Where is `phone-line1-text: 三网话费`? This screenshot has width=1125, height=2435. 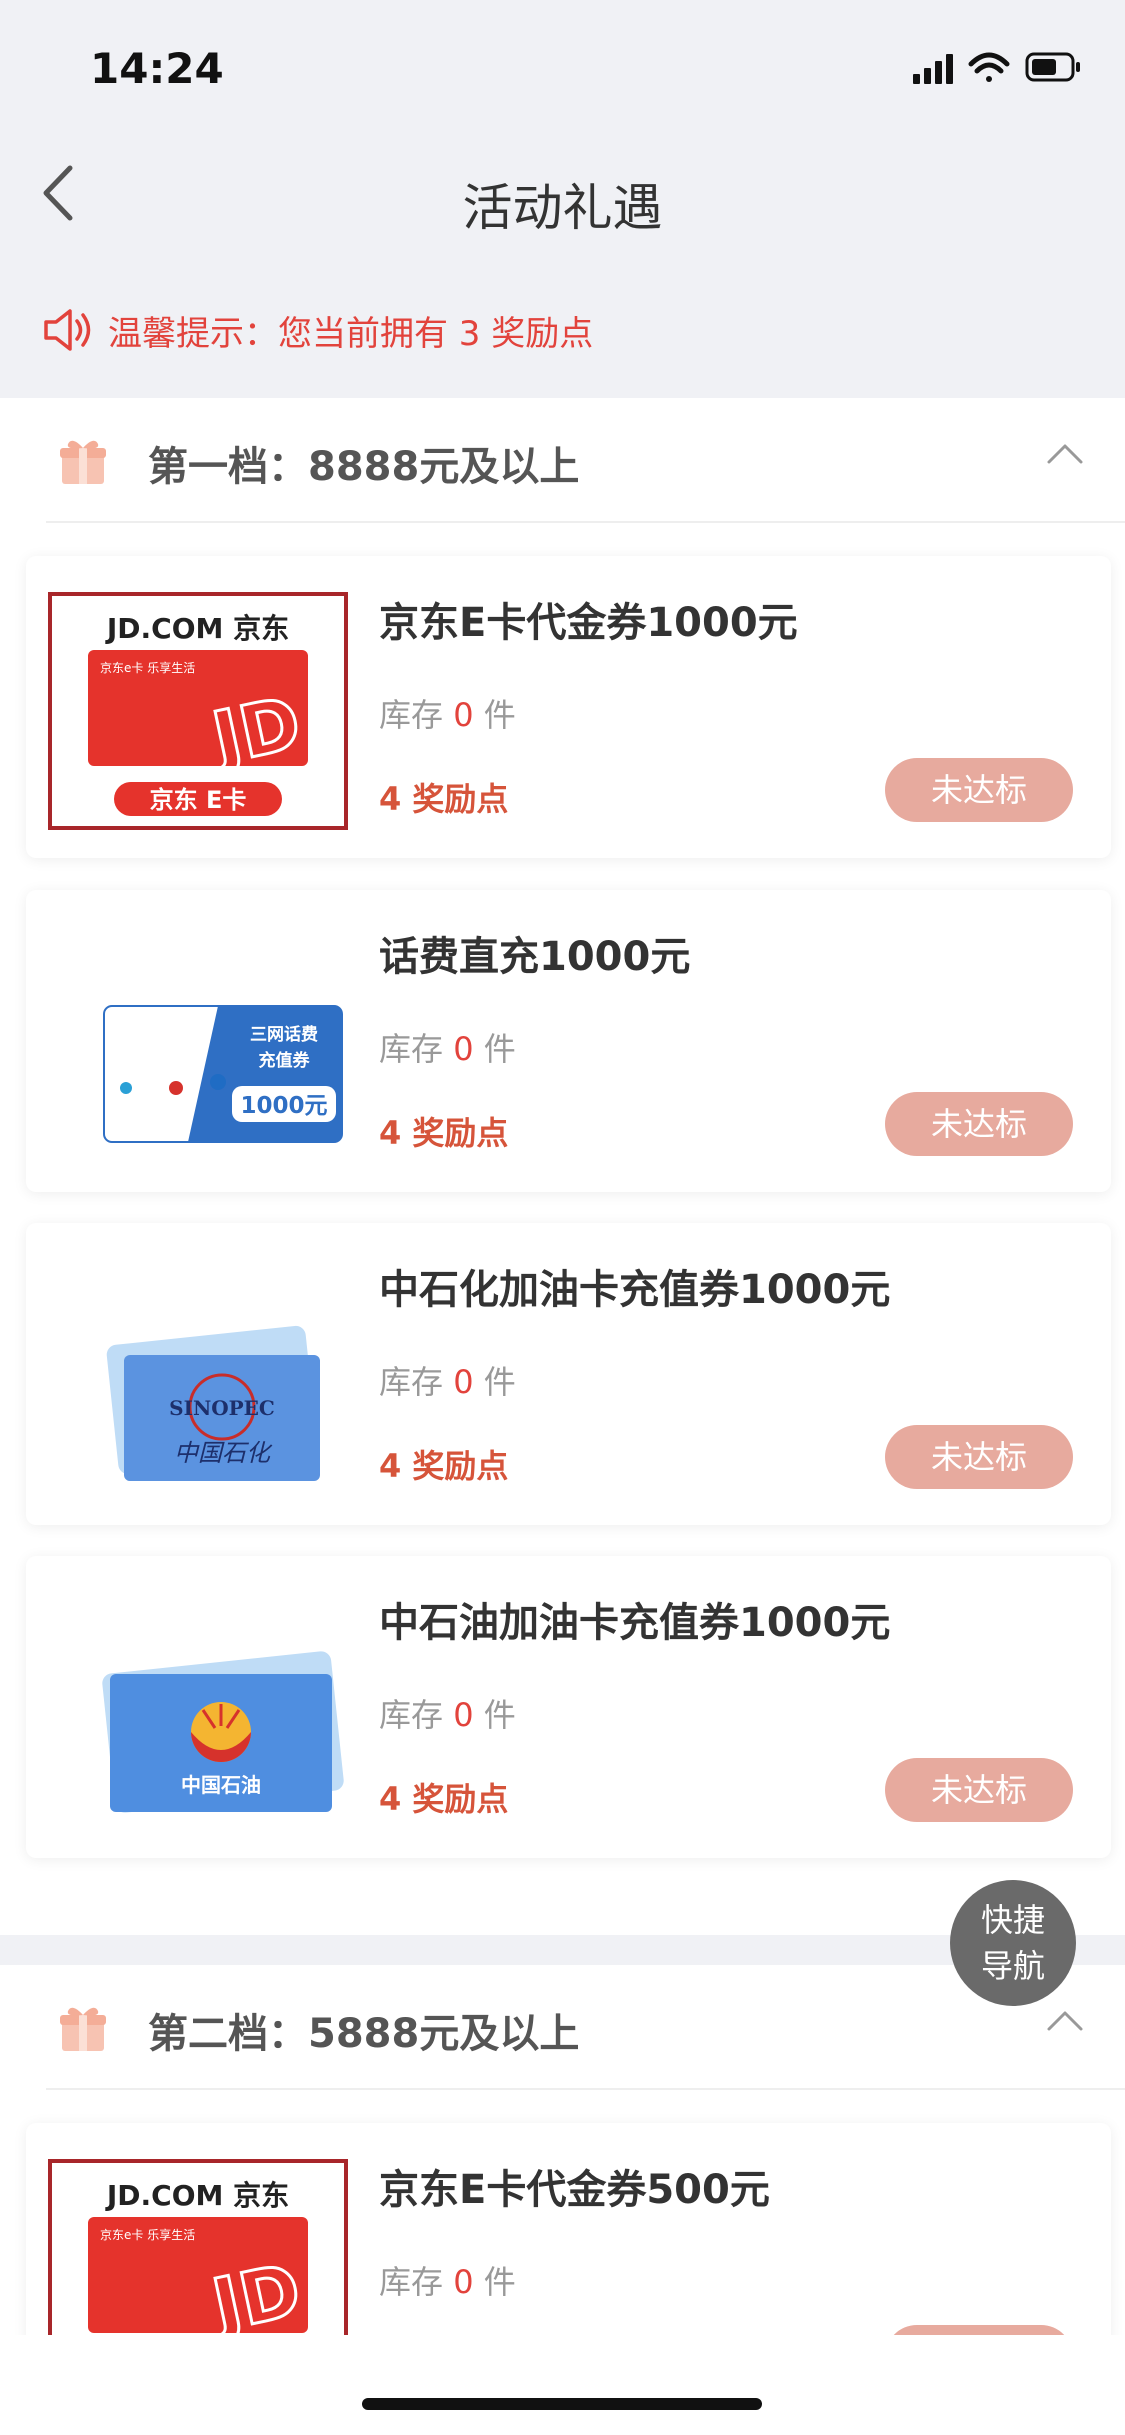 phone-line1-text: 三网话费 is located at coordinates (284, 1034).